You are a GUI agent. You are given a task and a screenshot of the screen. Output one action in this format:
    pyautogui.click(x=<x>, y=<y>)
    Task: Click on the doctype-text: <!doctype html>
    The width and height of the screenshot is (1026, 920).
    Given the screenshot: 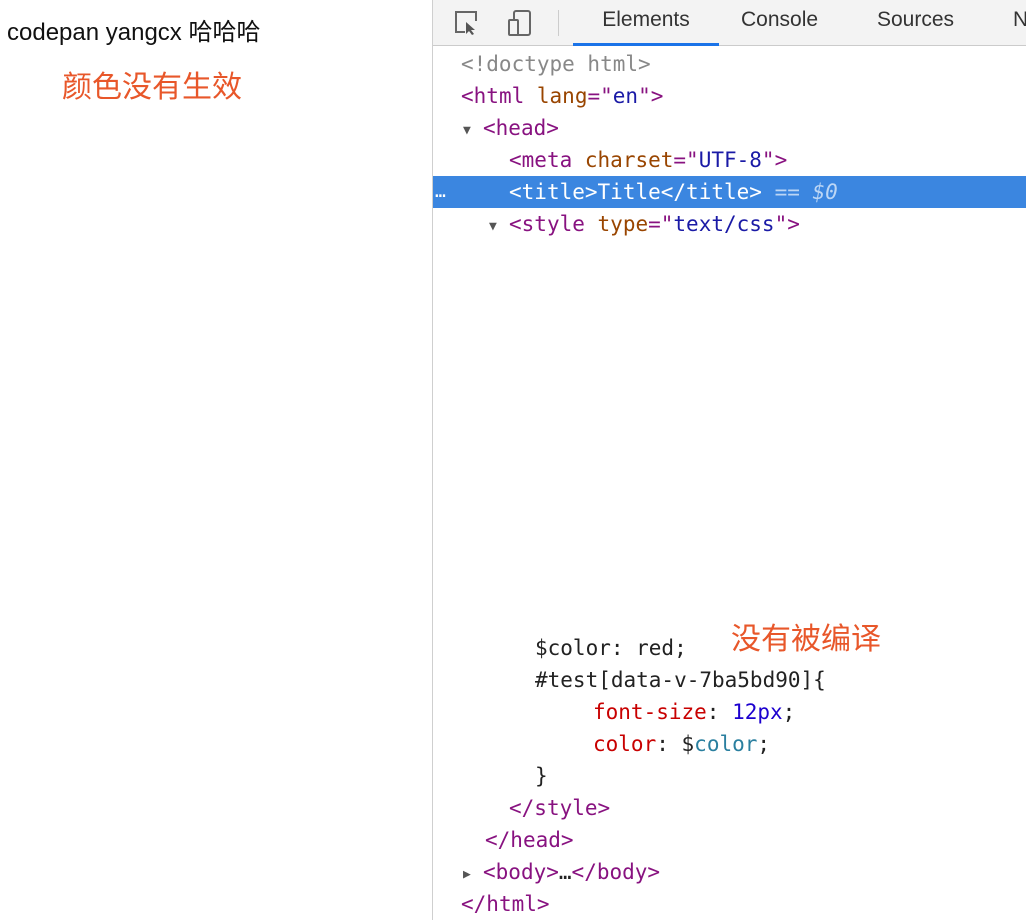 What is the action you would take?
    pyautogui.click(x=556, y=64)
    